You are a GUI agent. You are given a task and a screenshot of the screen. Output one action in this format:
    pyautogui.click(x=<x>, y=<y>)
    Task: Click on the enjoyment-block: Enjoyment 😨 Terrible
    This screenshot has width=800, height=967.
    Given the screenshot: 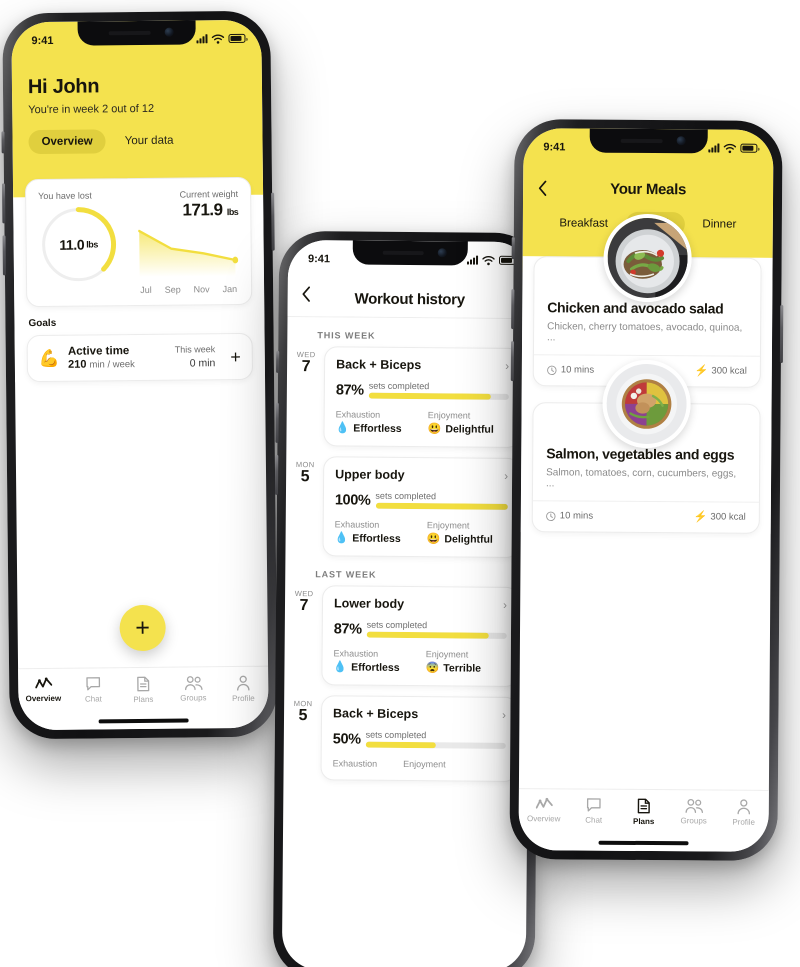 What is the action you would take?
    pyautogui.click(x=454, y=661)
    